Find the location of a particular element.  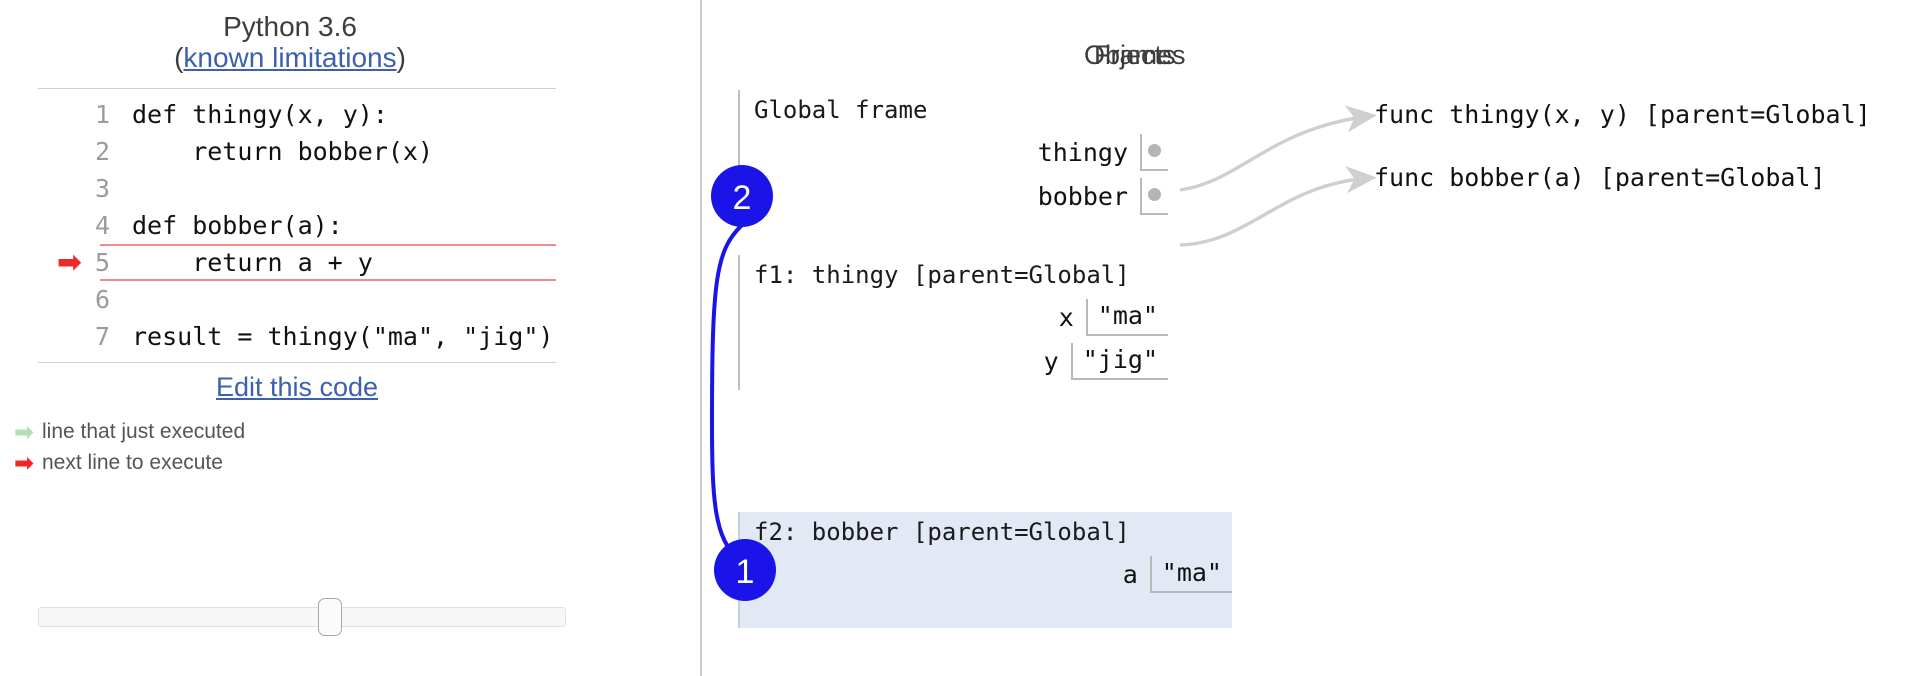

code-line-text: def bobber(a): is located at coordinates (237, 225).